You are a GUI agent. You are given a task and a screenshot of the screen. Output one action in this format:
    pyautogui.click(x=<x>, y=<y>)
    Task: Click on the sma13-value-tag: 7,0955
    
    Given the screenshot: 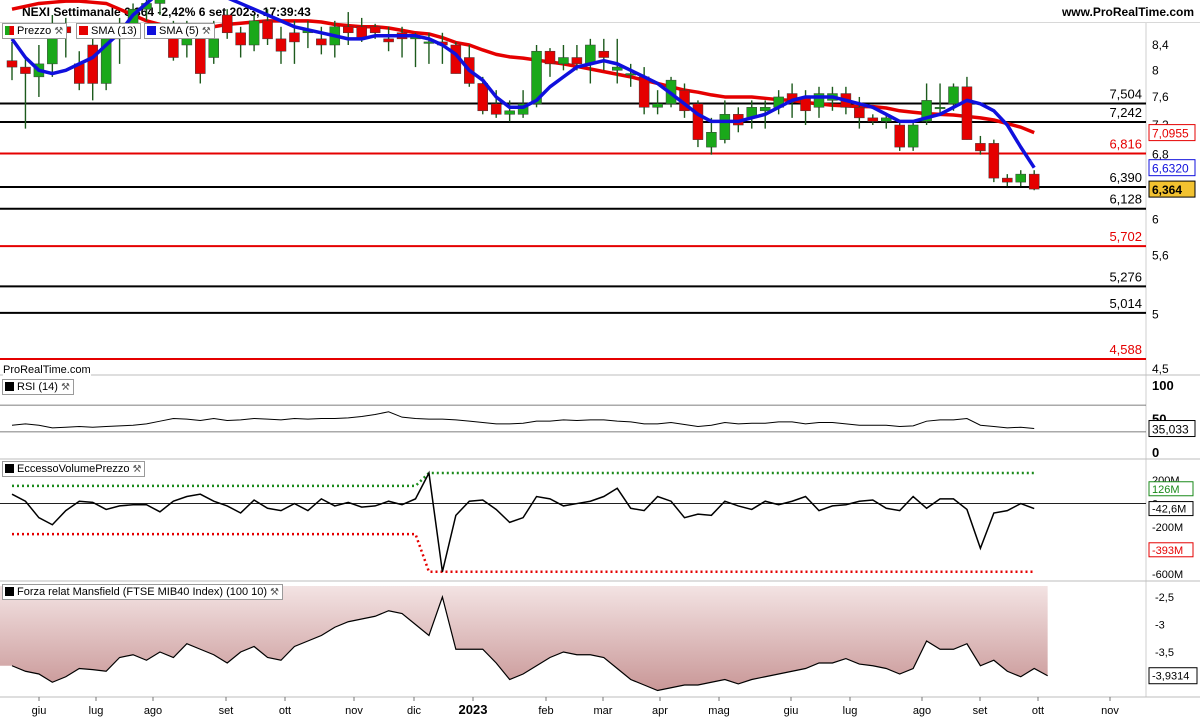 What is the action you would take?
    pyautogui.click(x=1170, y=134)
    